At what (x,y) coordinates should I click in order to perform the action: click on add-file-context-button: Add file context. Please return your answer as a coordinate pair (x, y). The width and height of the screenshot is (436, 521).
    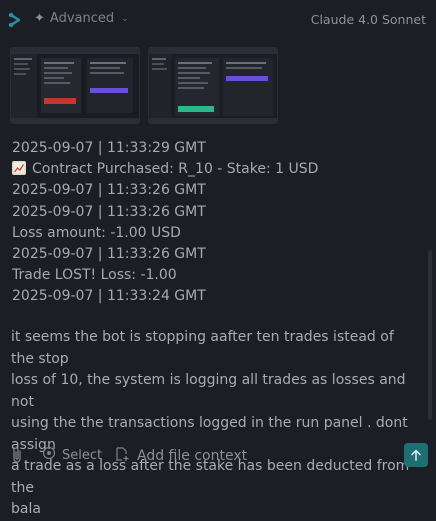
    Looking at the image, I should click on (180, 456).